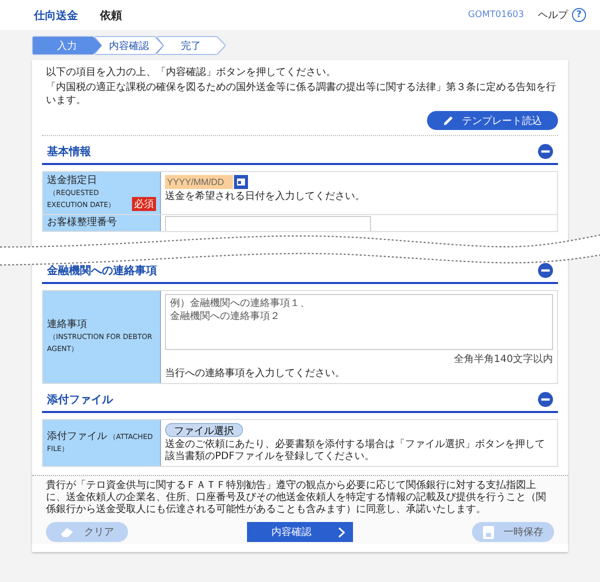 The image size is (600, 582). I want to click on hint-text: 当行への連絡事項を入力してください。, so click(255, 374).